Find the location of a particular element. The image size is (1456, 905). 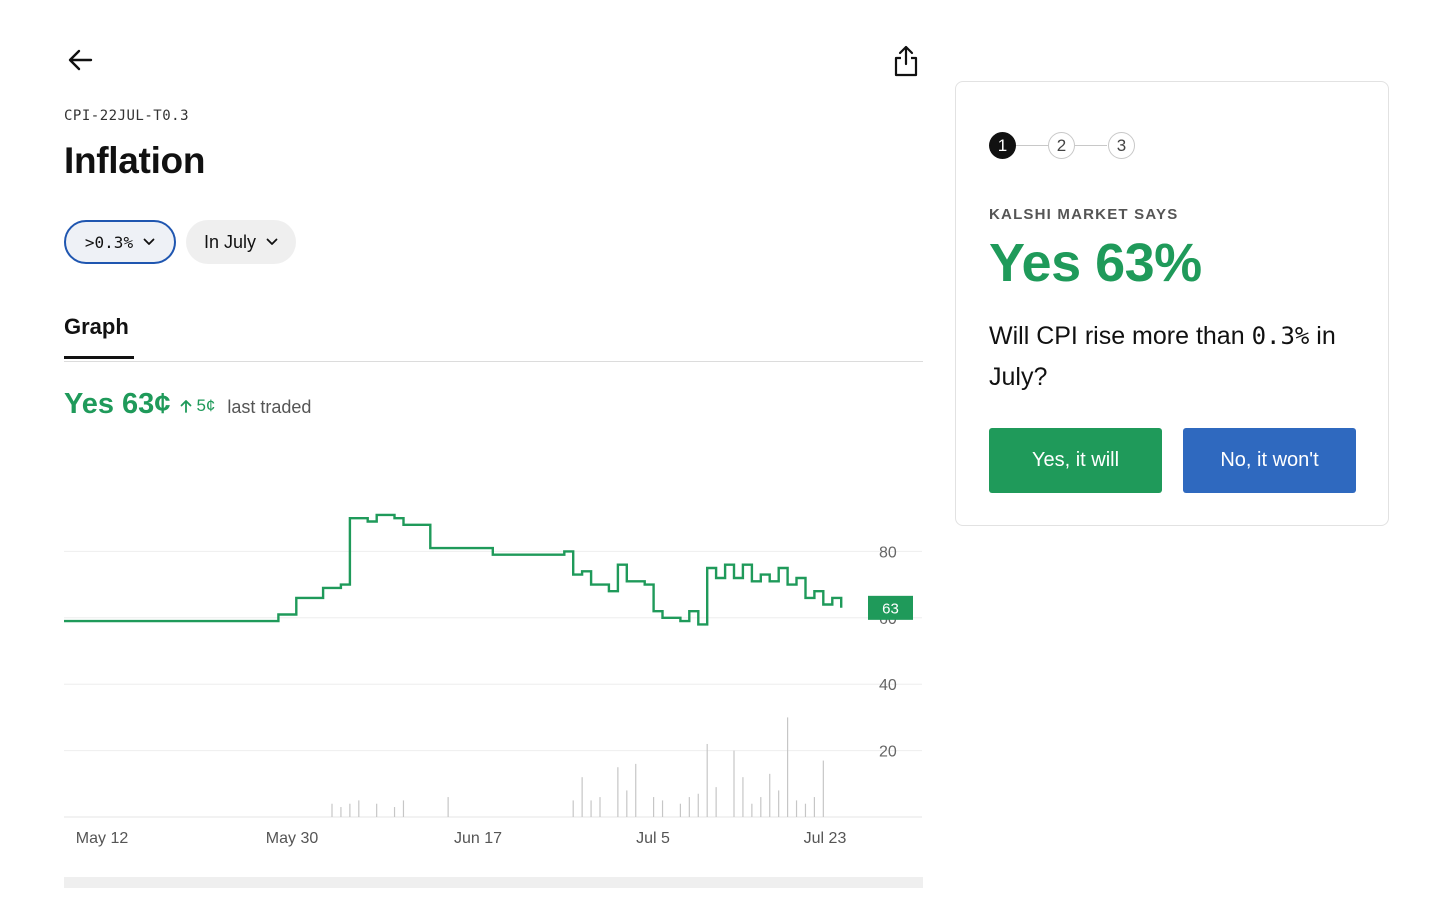

y-tick-label: 40 is located at coordinates (888, 685).